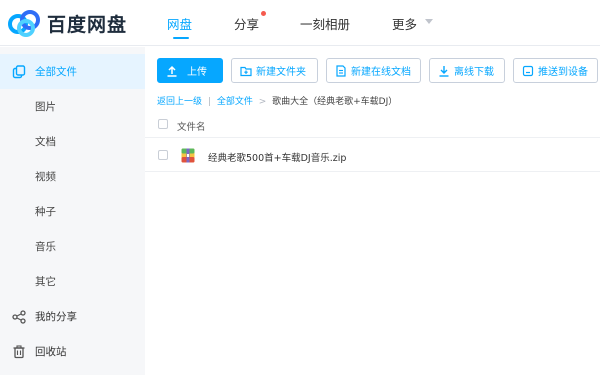 Image resolution: width=600 pixels, height=375 pixels. I want to click on row-checkbox, so click(163, 155).